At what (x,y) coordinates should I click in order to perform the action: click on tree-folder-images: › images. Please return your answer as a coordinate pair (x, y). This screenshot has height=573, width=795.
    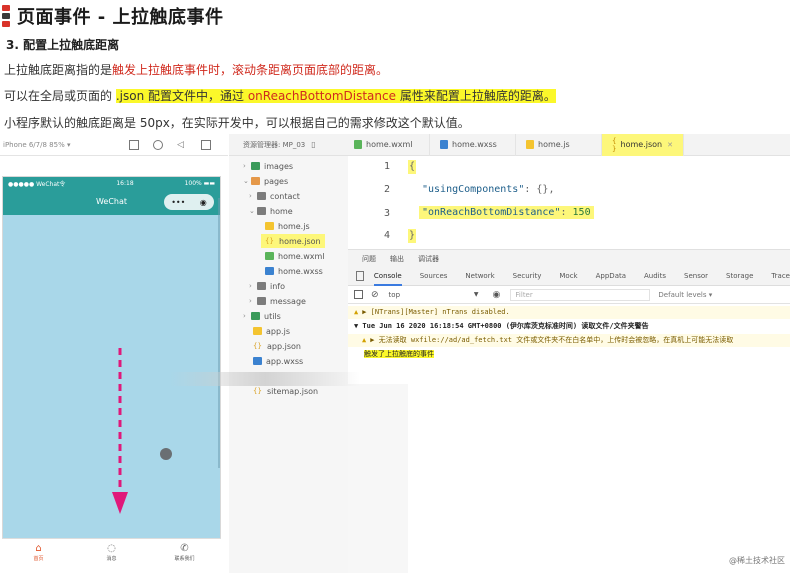
    Looking at the image, I should click on (268, 166).